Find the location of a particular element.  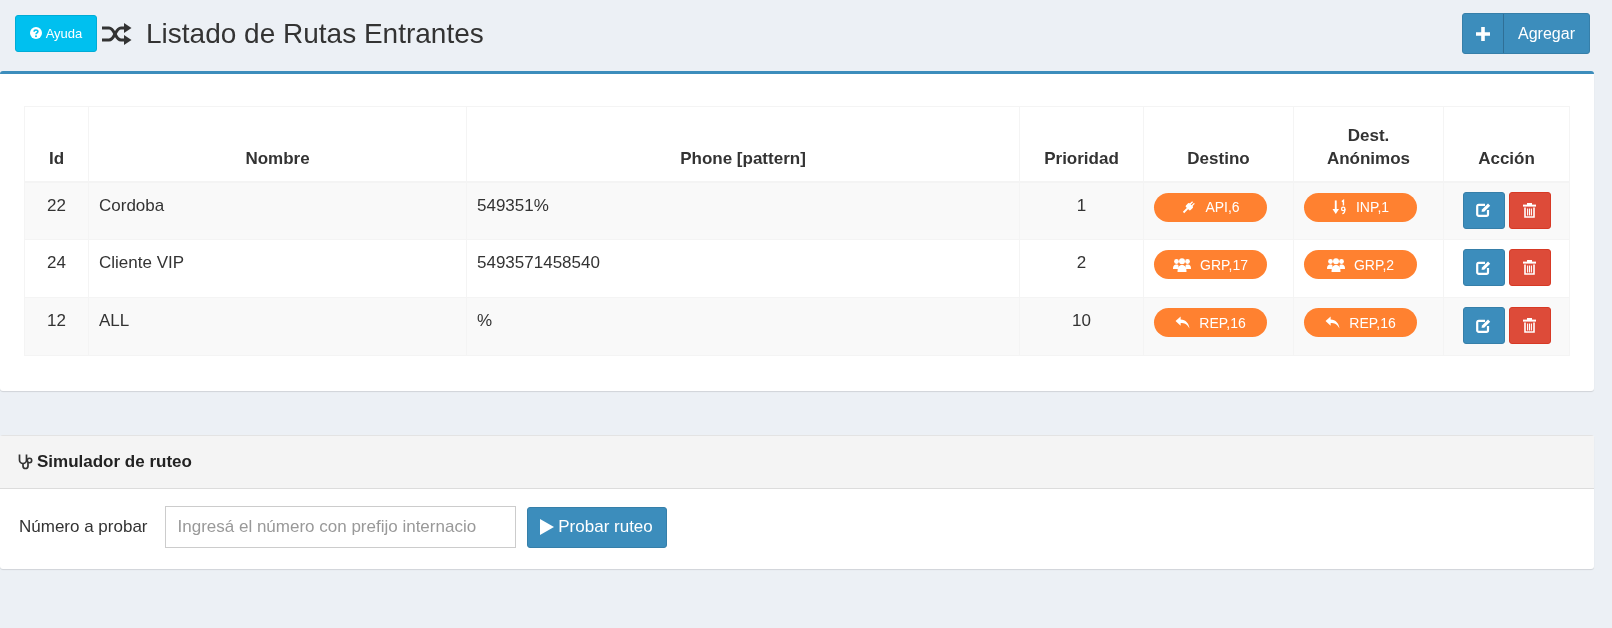

table-cell: 1 is located at coordinates (1081, 210).